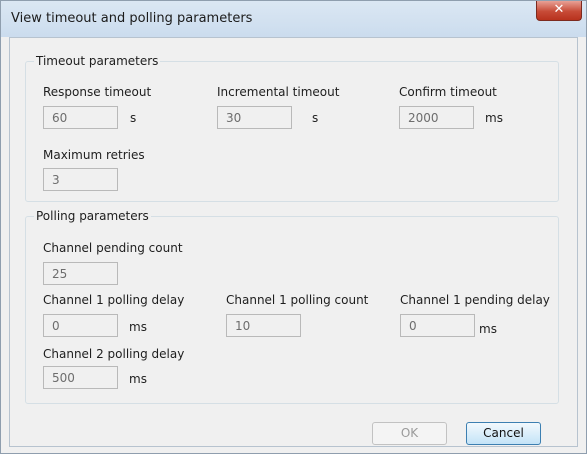  I want to click on close-button: ✕, so click(559, 11).